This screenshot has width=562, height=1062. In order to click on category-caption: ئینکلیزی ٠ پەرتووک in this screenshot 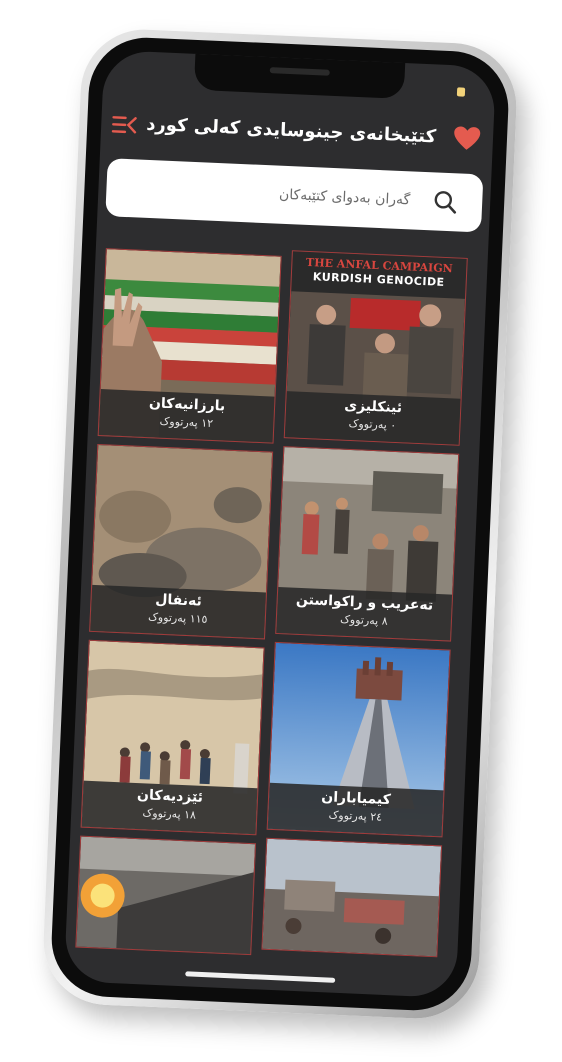, I will do `click(372, 418)`.